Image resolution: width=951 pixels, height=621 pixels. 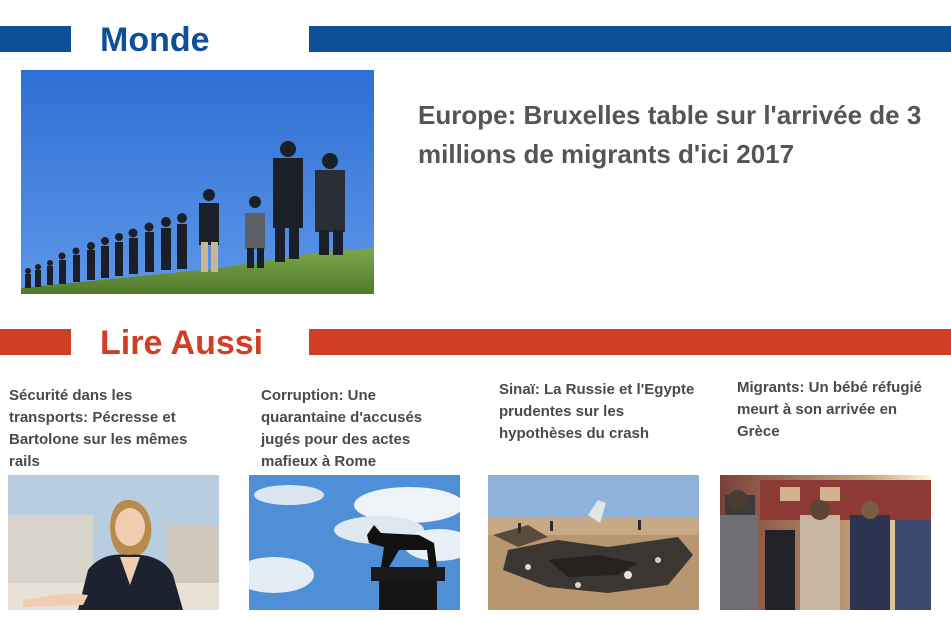 What do you see at coordinates (630, 342) in the screenshot?
I see `lire-aussi-bar-right` at bounding box center [630, 342].